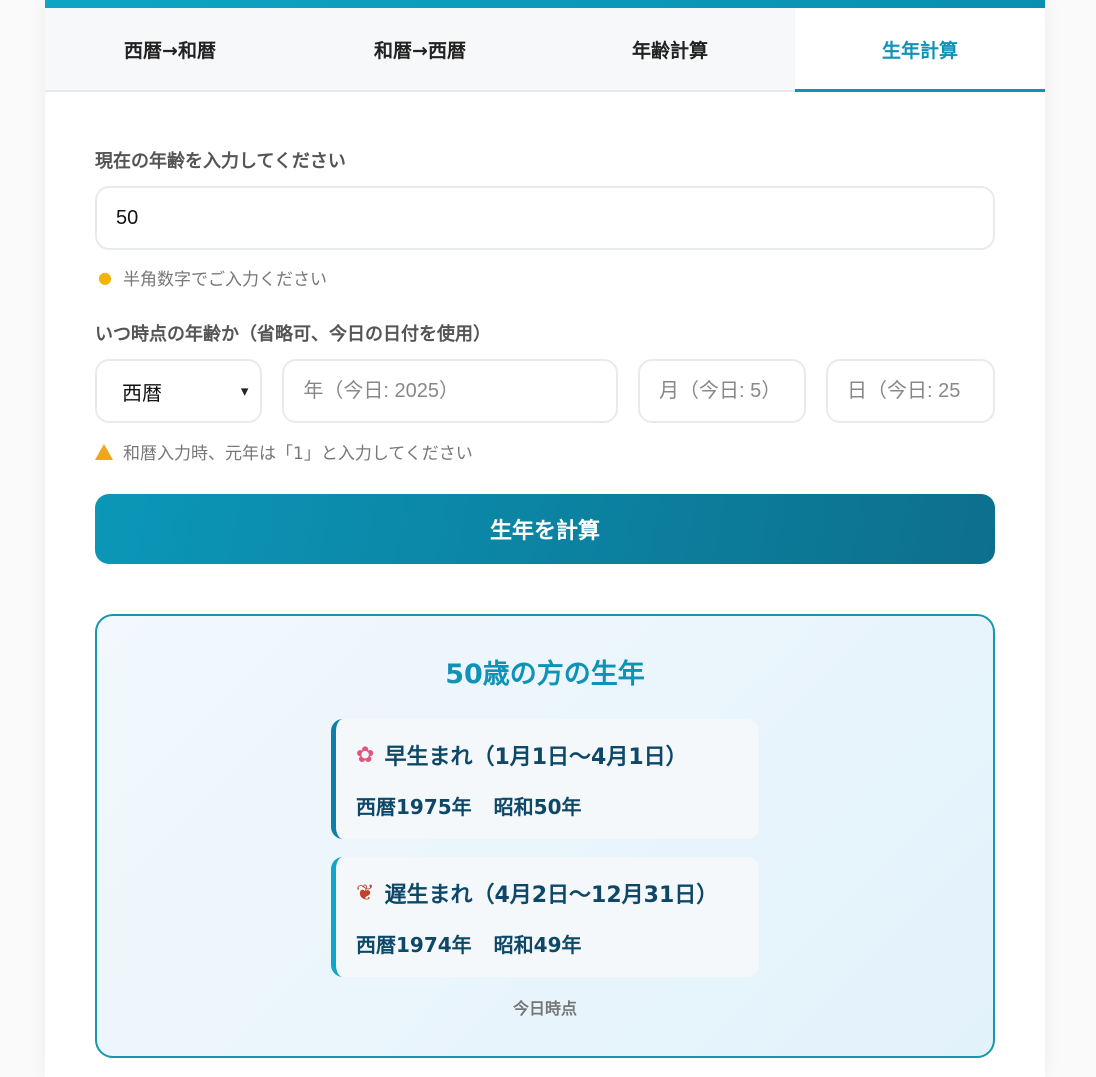 The width and height of the screenshot is (1096, 1077). Describe the element at coordinates (179, 391) in the screenshot. I see `era-select: 西暦 ▾` at that location.